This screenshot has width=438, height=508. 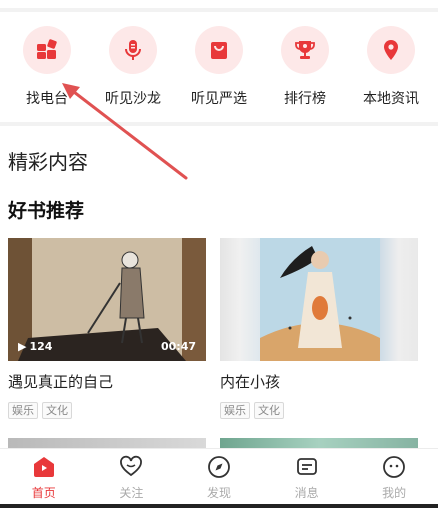 I want to click on message-icon, so click(x=307, y=467).